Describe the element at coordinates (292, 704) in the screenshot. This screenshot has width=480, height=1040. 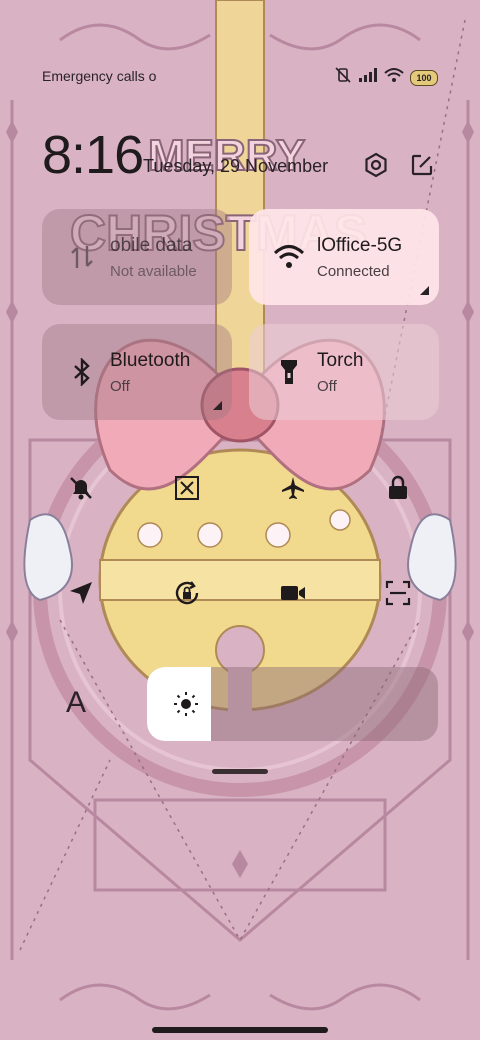
I see `brightness-slider` at that location.